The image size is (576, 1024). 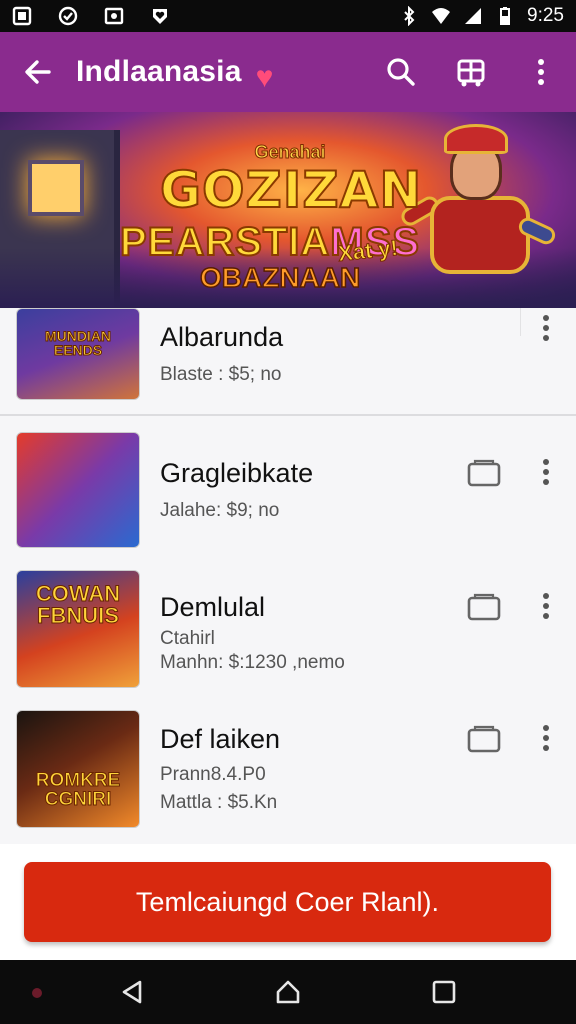 I want to click on back-button, so click(x=38, y=72).